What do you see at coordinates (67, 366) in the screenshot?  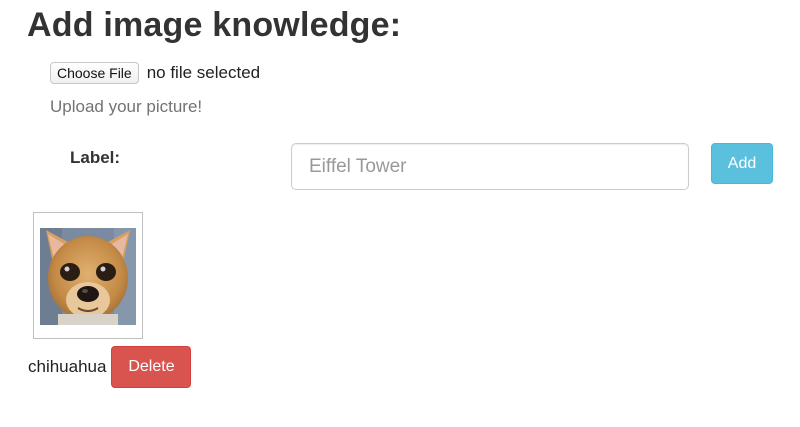 I see `image-caption: chihuahua` at bounding box center [67, 366].